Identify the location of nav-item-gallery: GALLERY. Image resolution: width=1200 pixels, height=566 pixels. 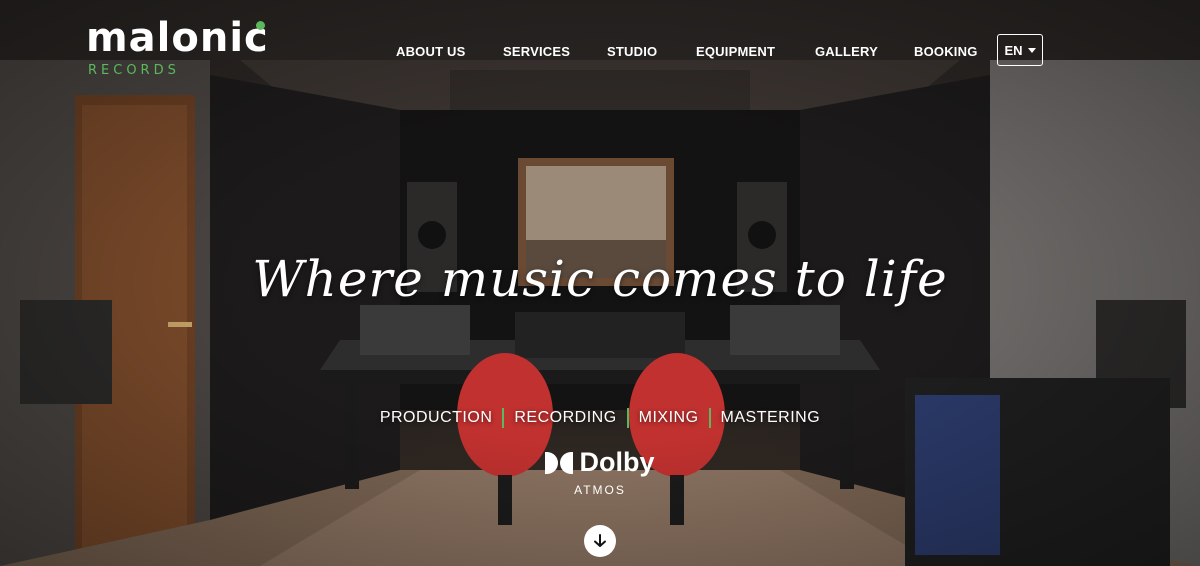
(846, 51).